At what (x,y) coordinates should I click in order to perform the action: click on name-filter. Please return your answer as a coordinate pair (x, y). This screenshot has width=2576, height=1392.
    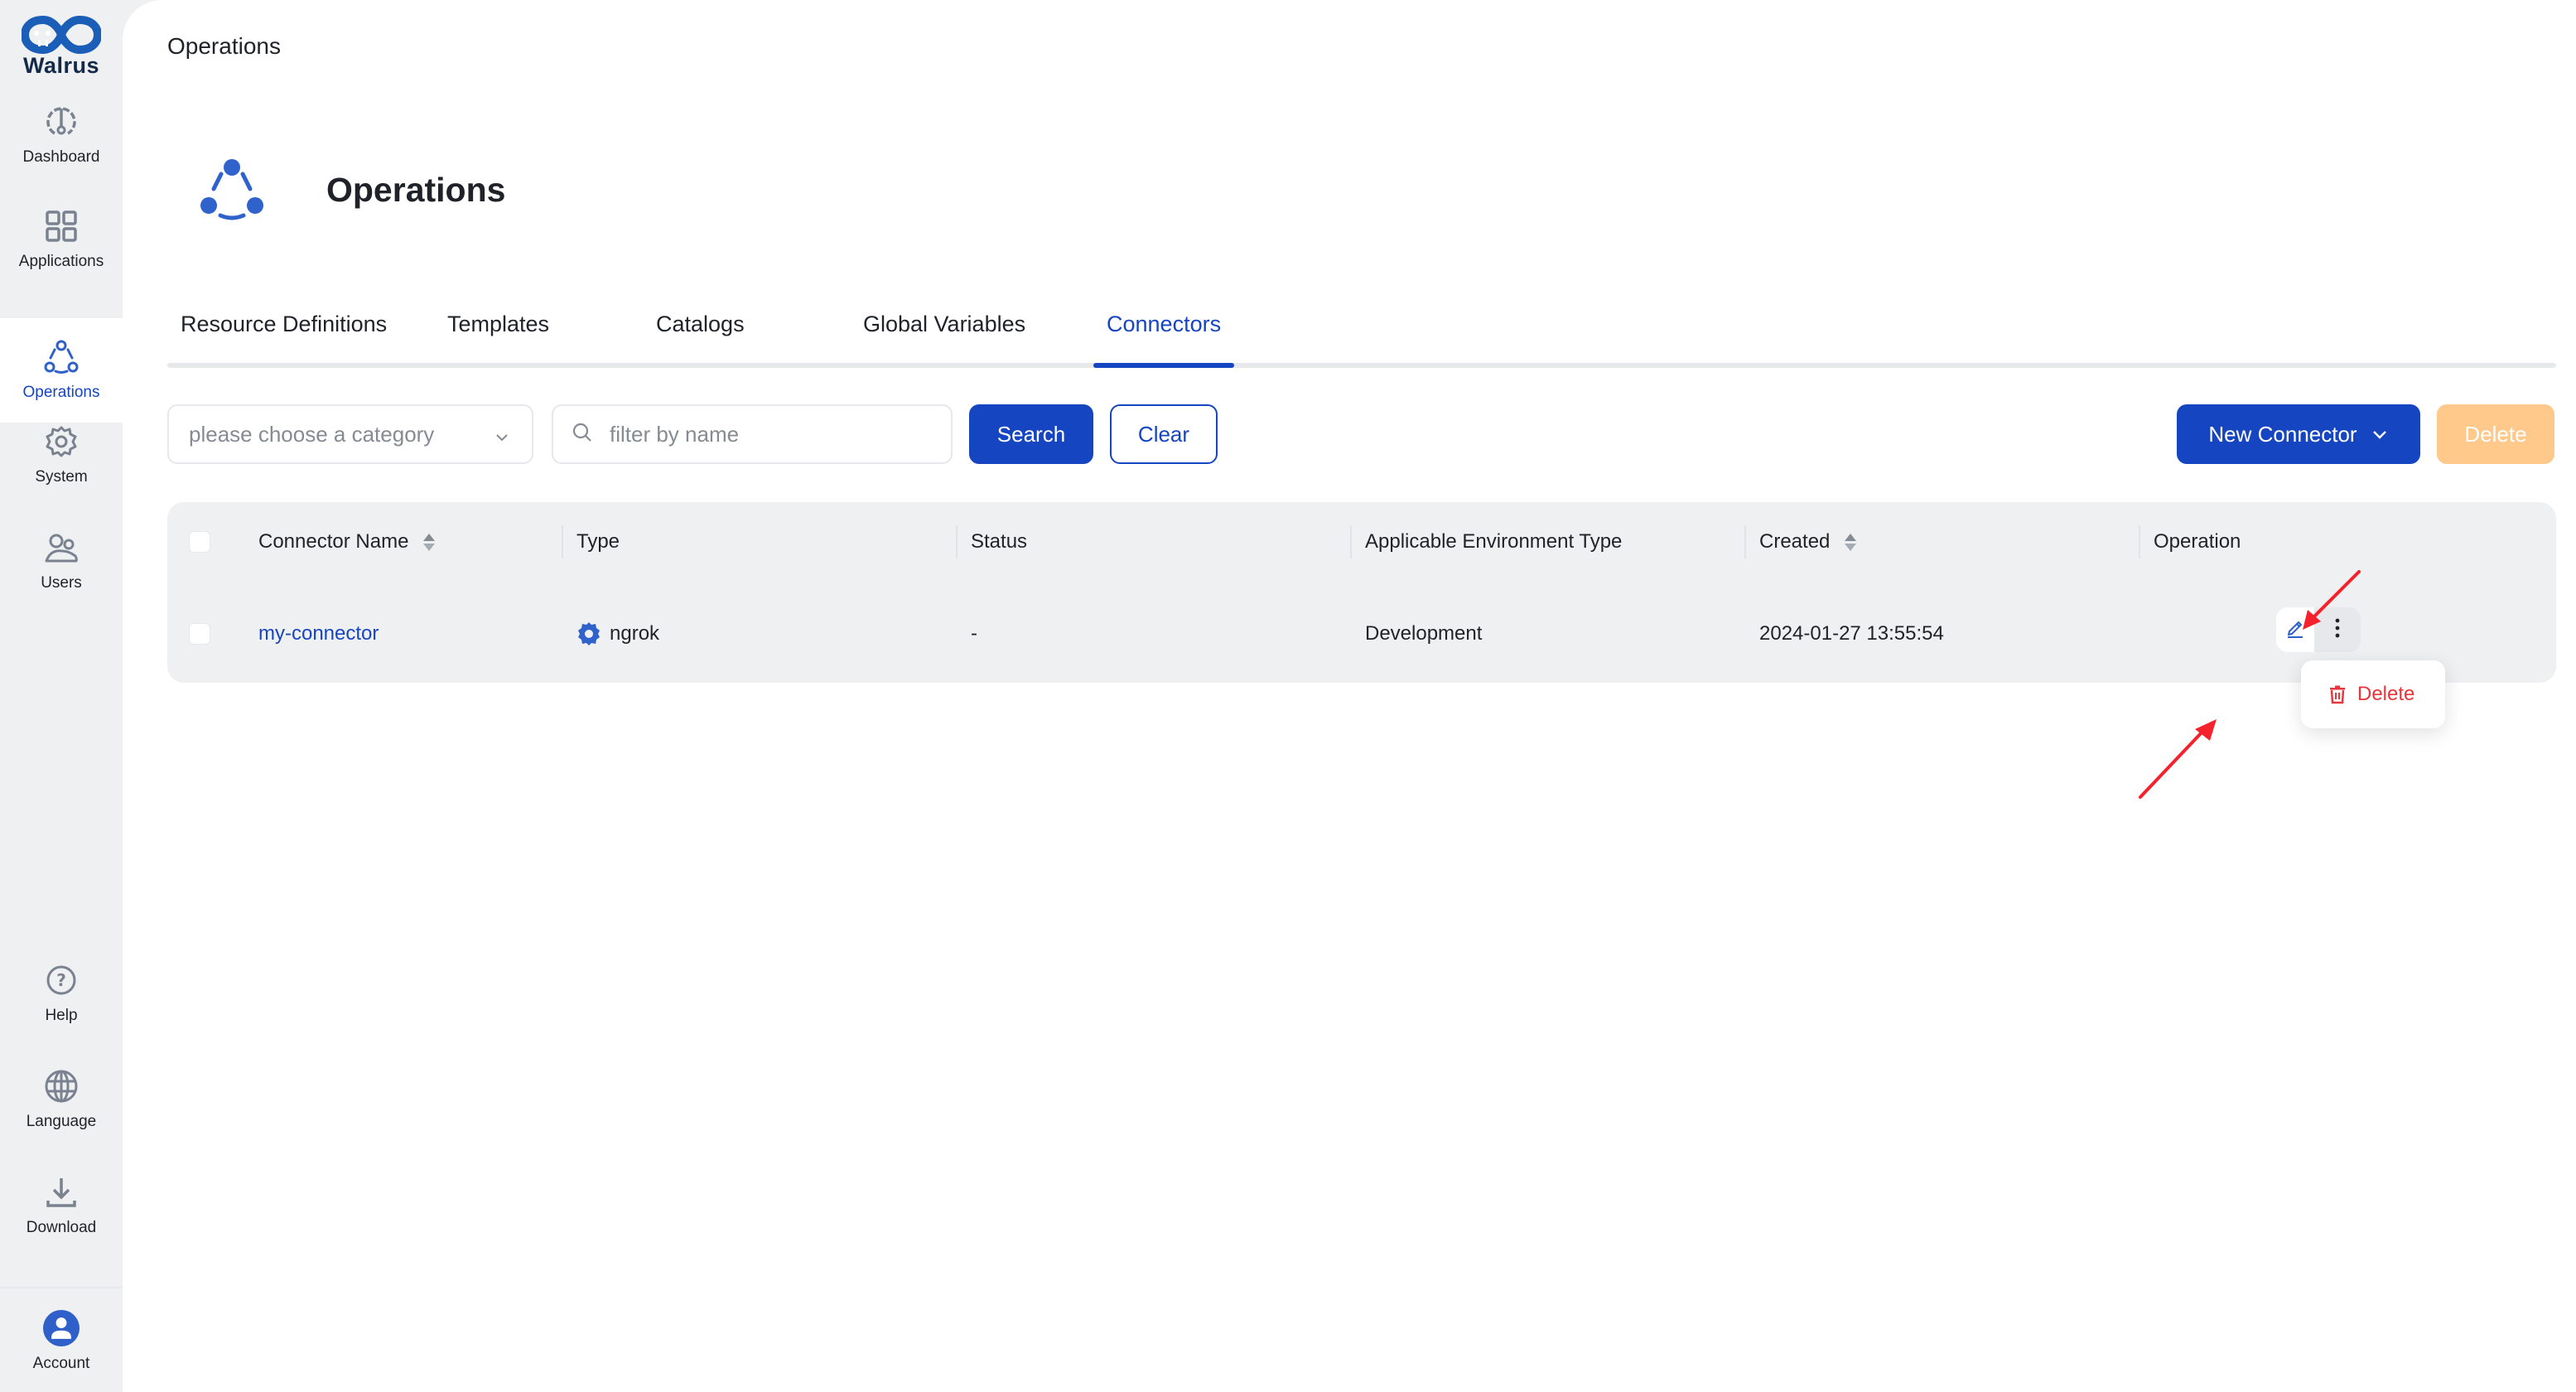
    Looking at the image, I should click on (753, 434).